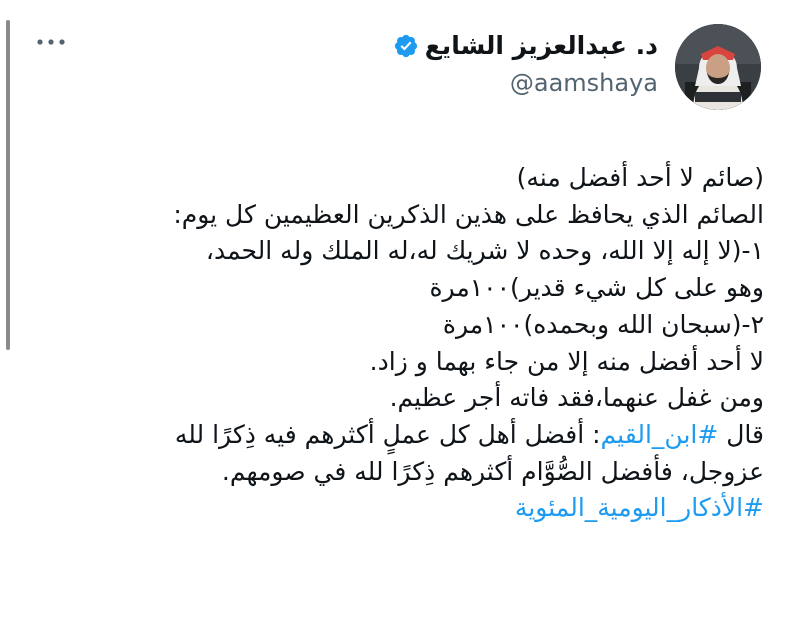 Image resolution: width=800 pixels, height=621 pixels. What do you see at coordinates (741, 434) in the screenshot?
I see `quote-prefix: قال` at bounding box center [741, 434].